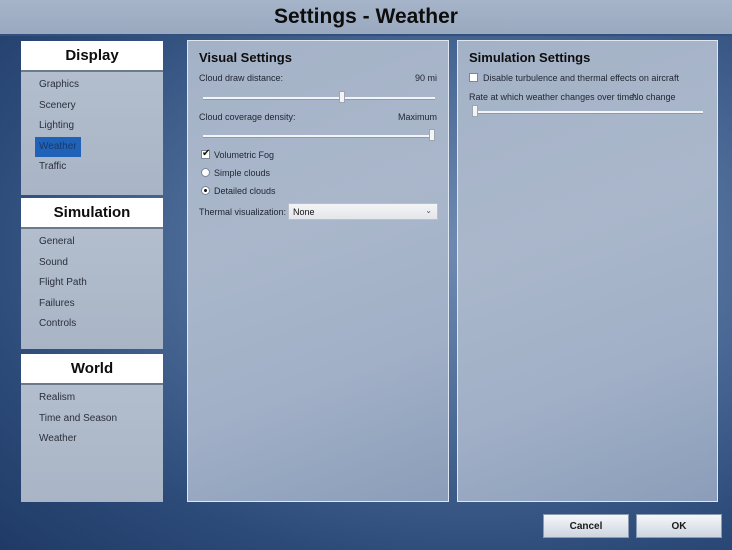  I want to click on cloud-draw-distance-thumb, so click(341, 97).